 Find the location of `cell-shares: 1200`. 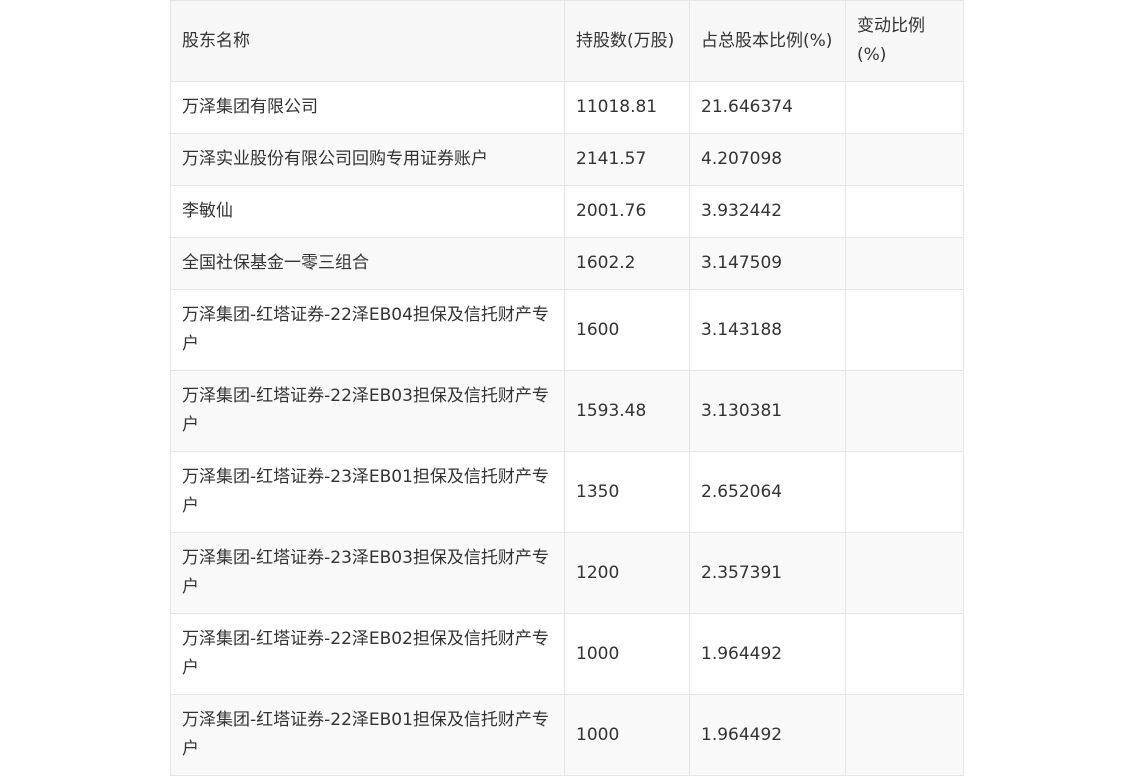

cell-shares: 1200 is located at coordinates (627, 573).